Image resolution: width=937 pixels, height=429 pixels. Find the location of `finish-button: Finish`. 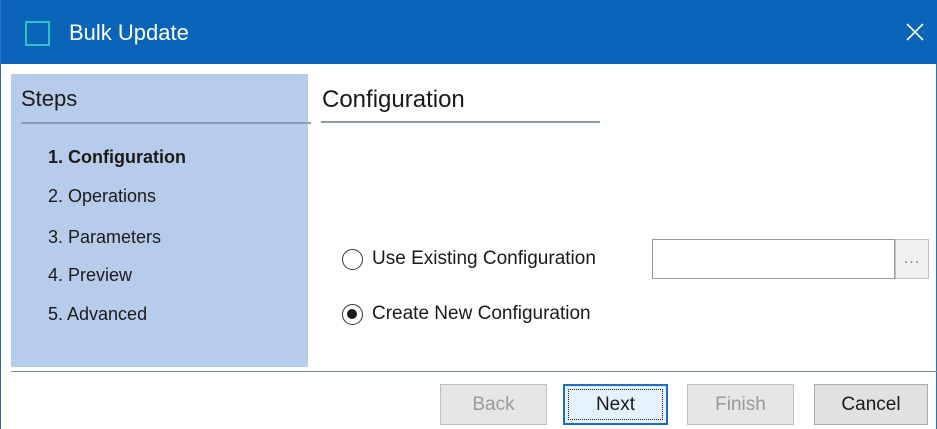

finish-button: Finish is located at coordinates (740, 404).